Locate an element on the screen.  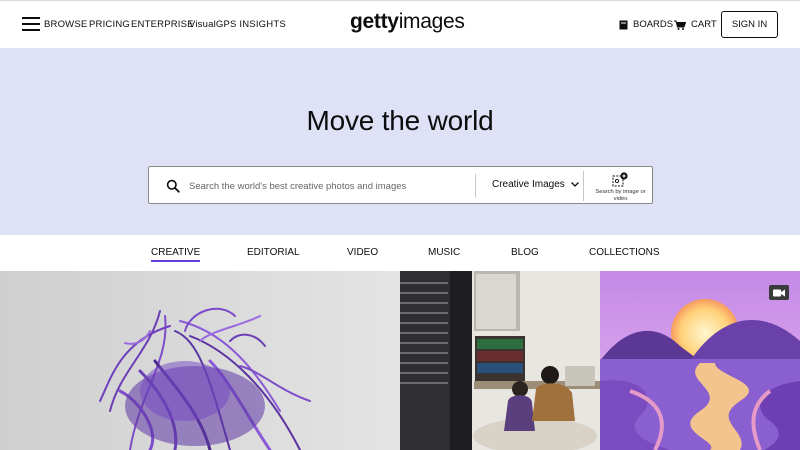
classroom-image is located at coordinates (500, 360).